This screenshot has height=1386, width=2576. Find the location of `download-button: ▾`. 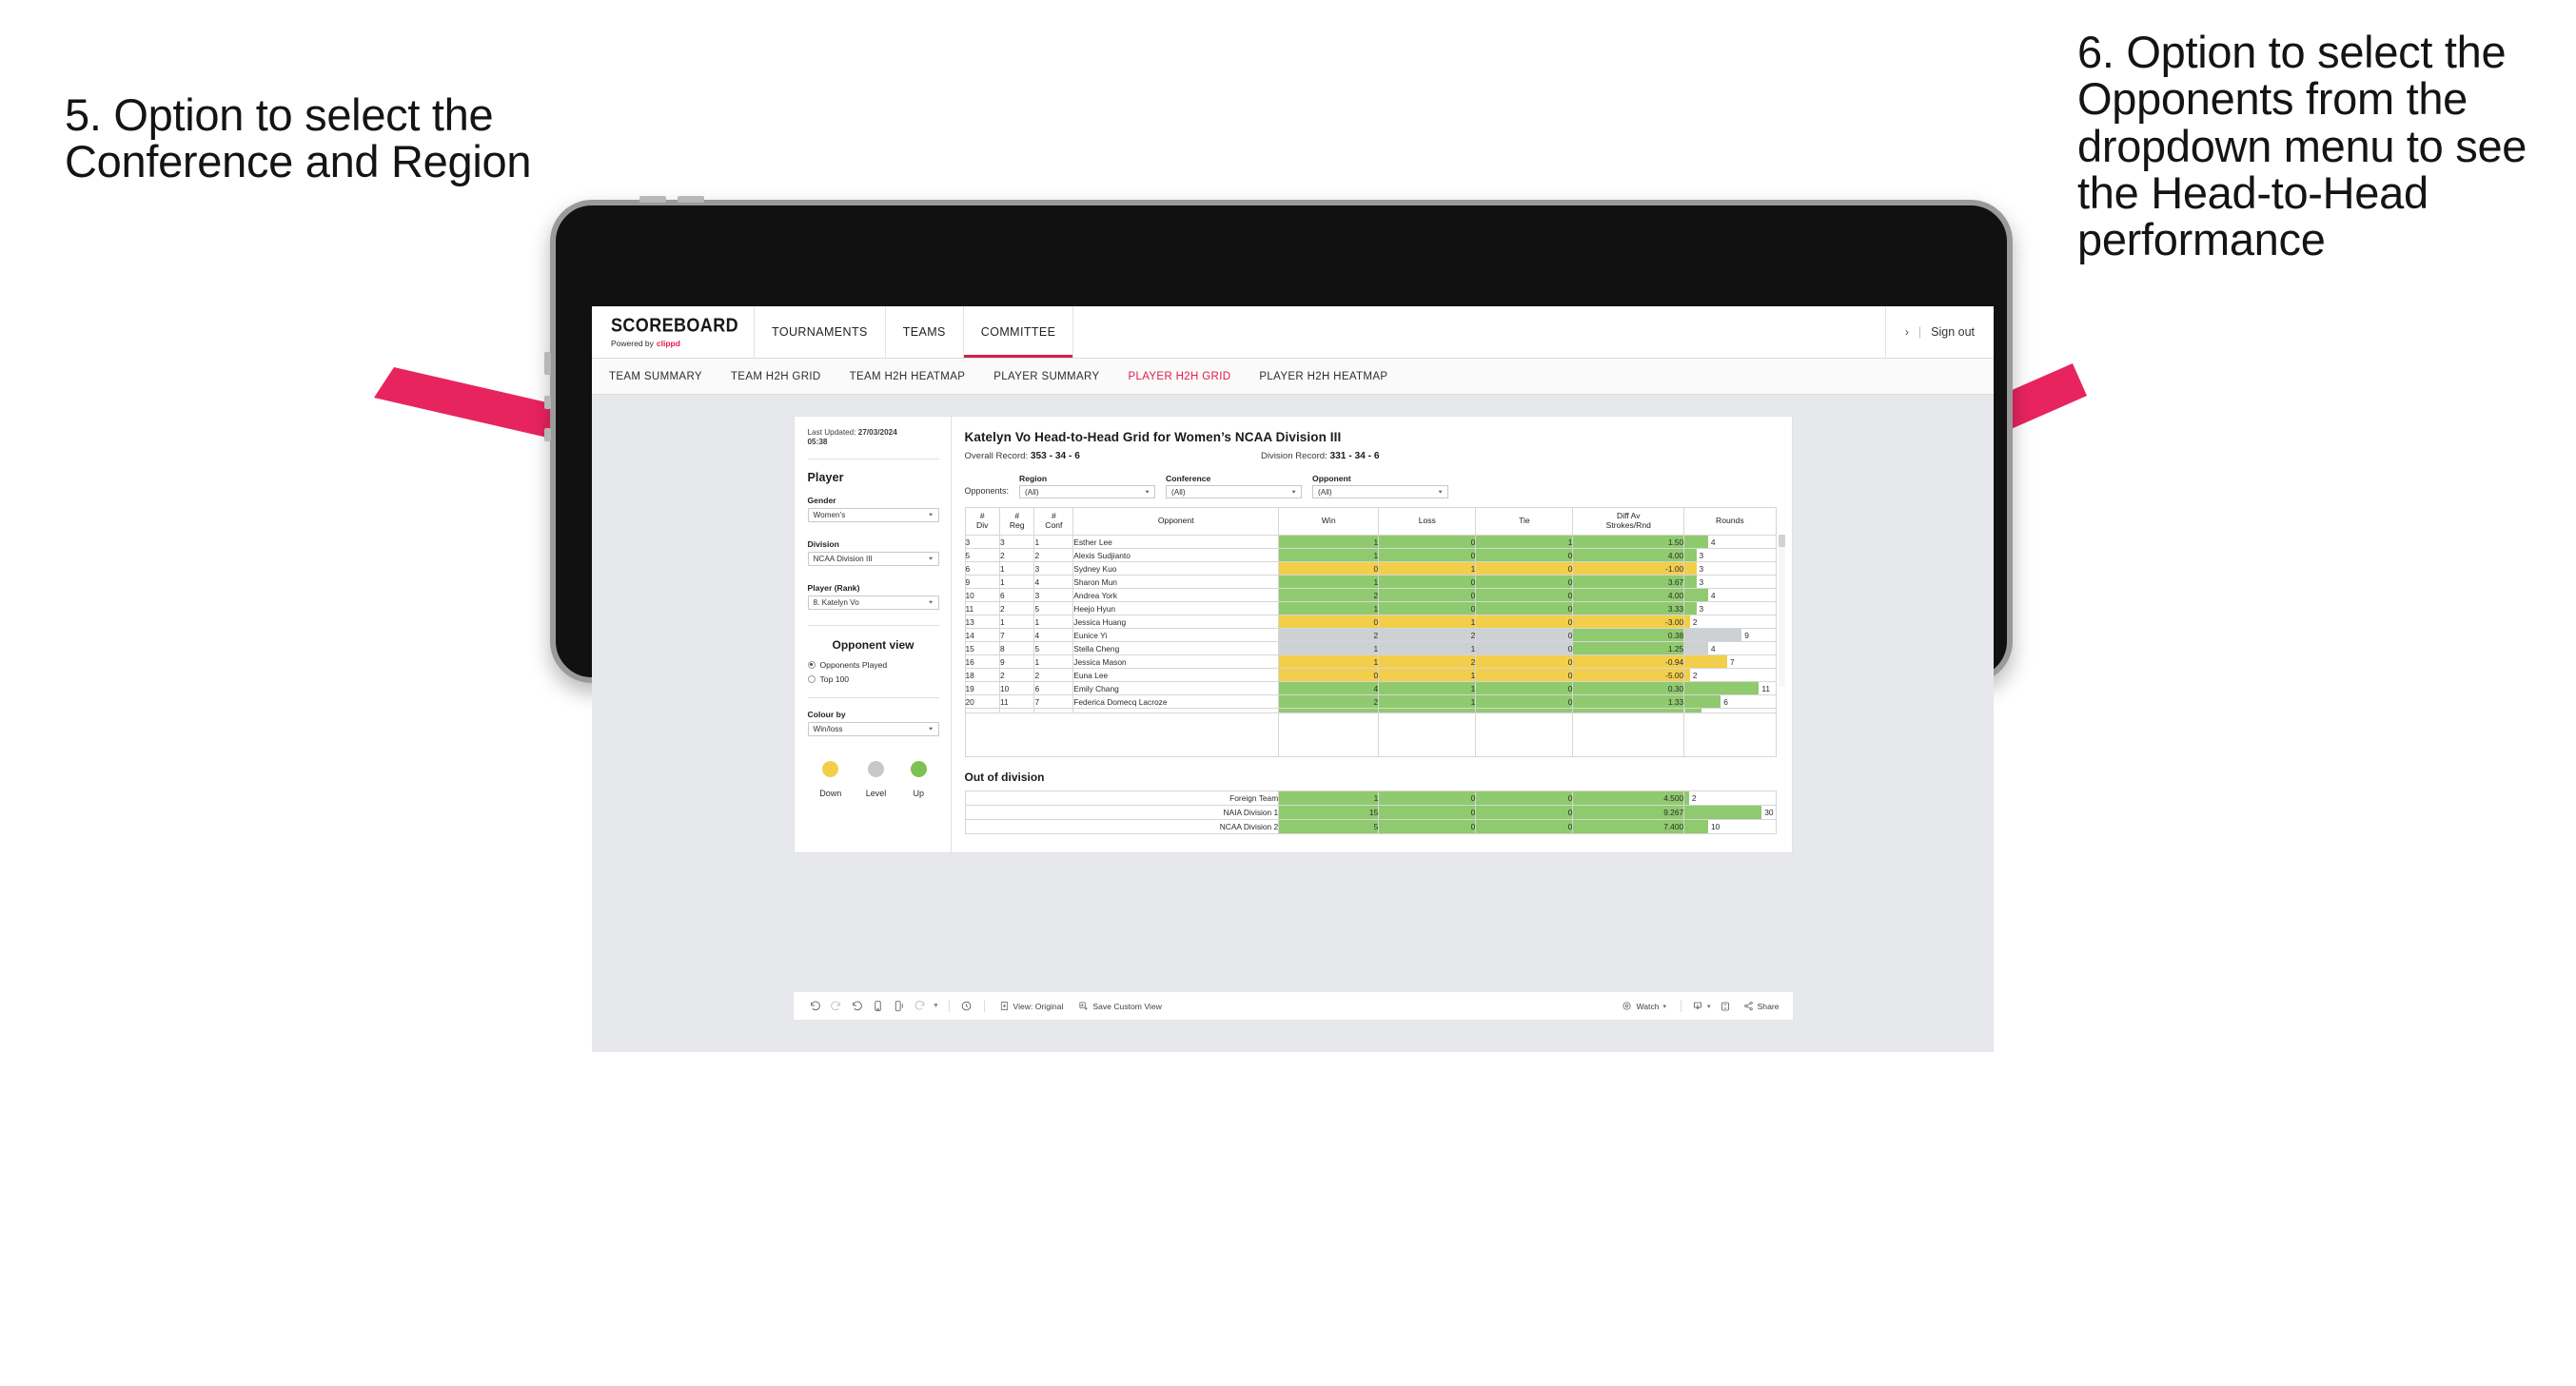

download-button: ▾ is located at coordinates (1701, 1006).